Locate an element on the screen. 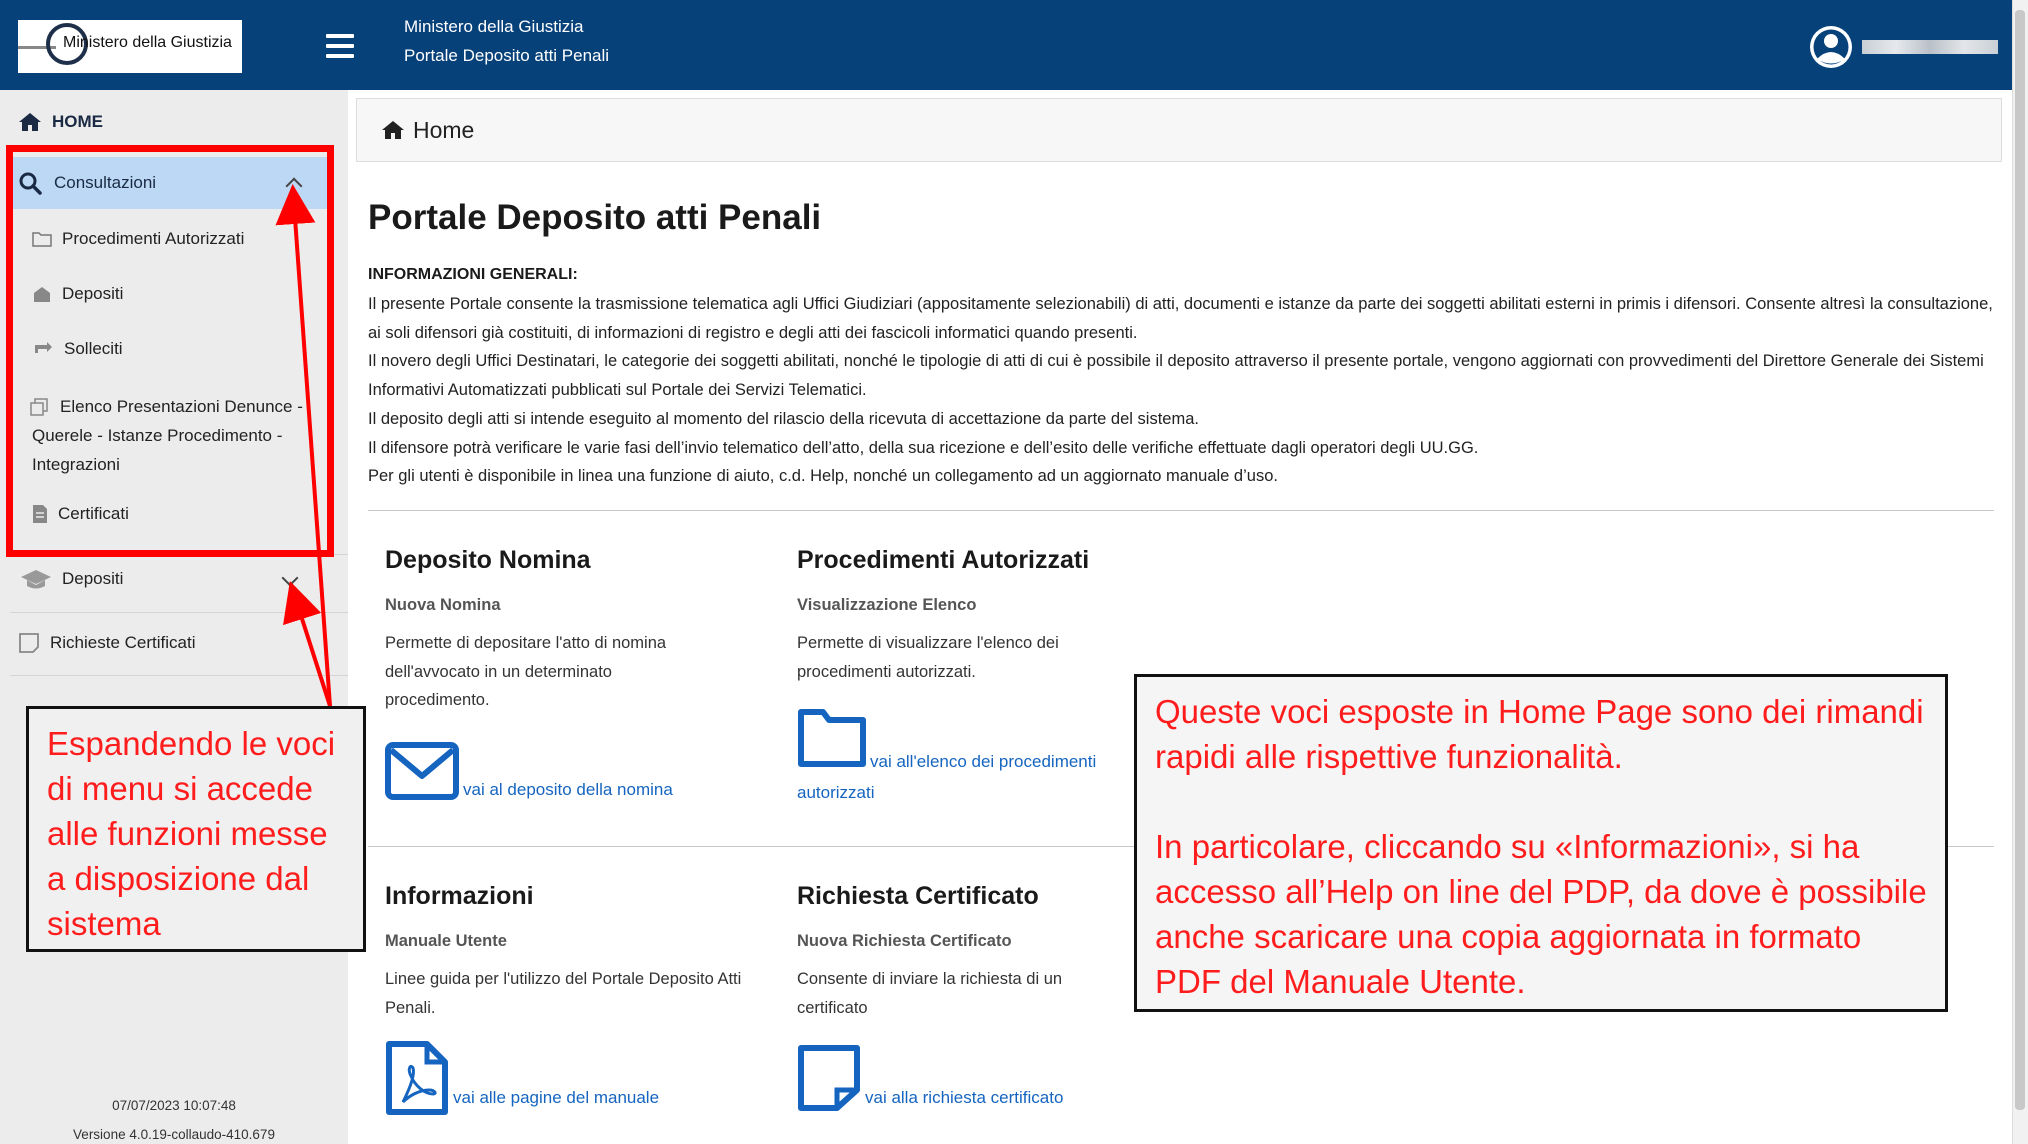 The width and height of the screenshot is (2028, 1144). card-deposito-nomina-subtitle: Nuova Nomina is located at coordinates (443, 605).